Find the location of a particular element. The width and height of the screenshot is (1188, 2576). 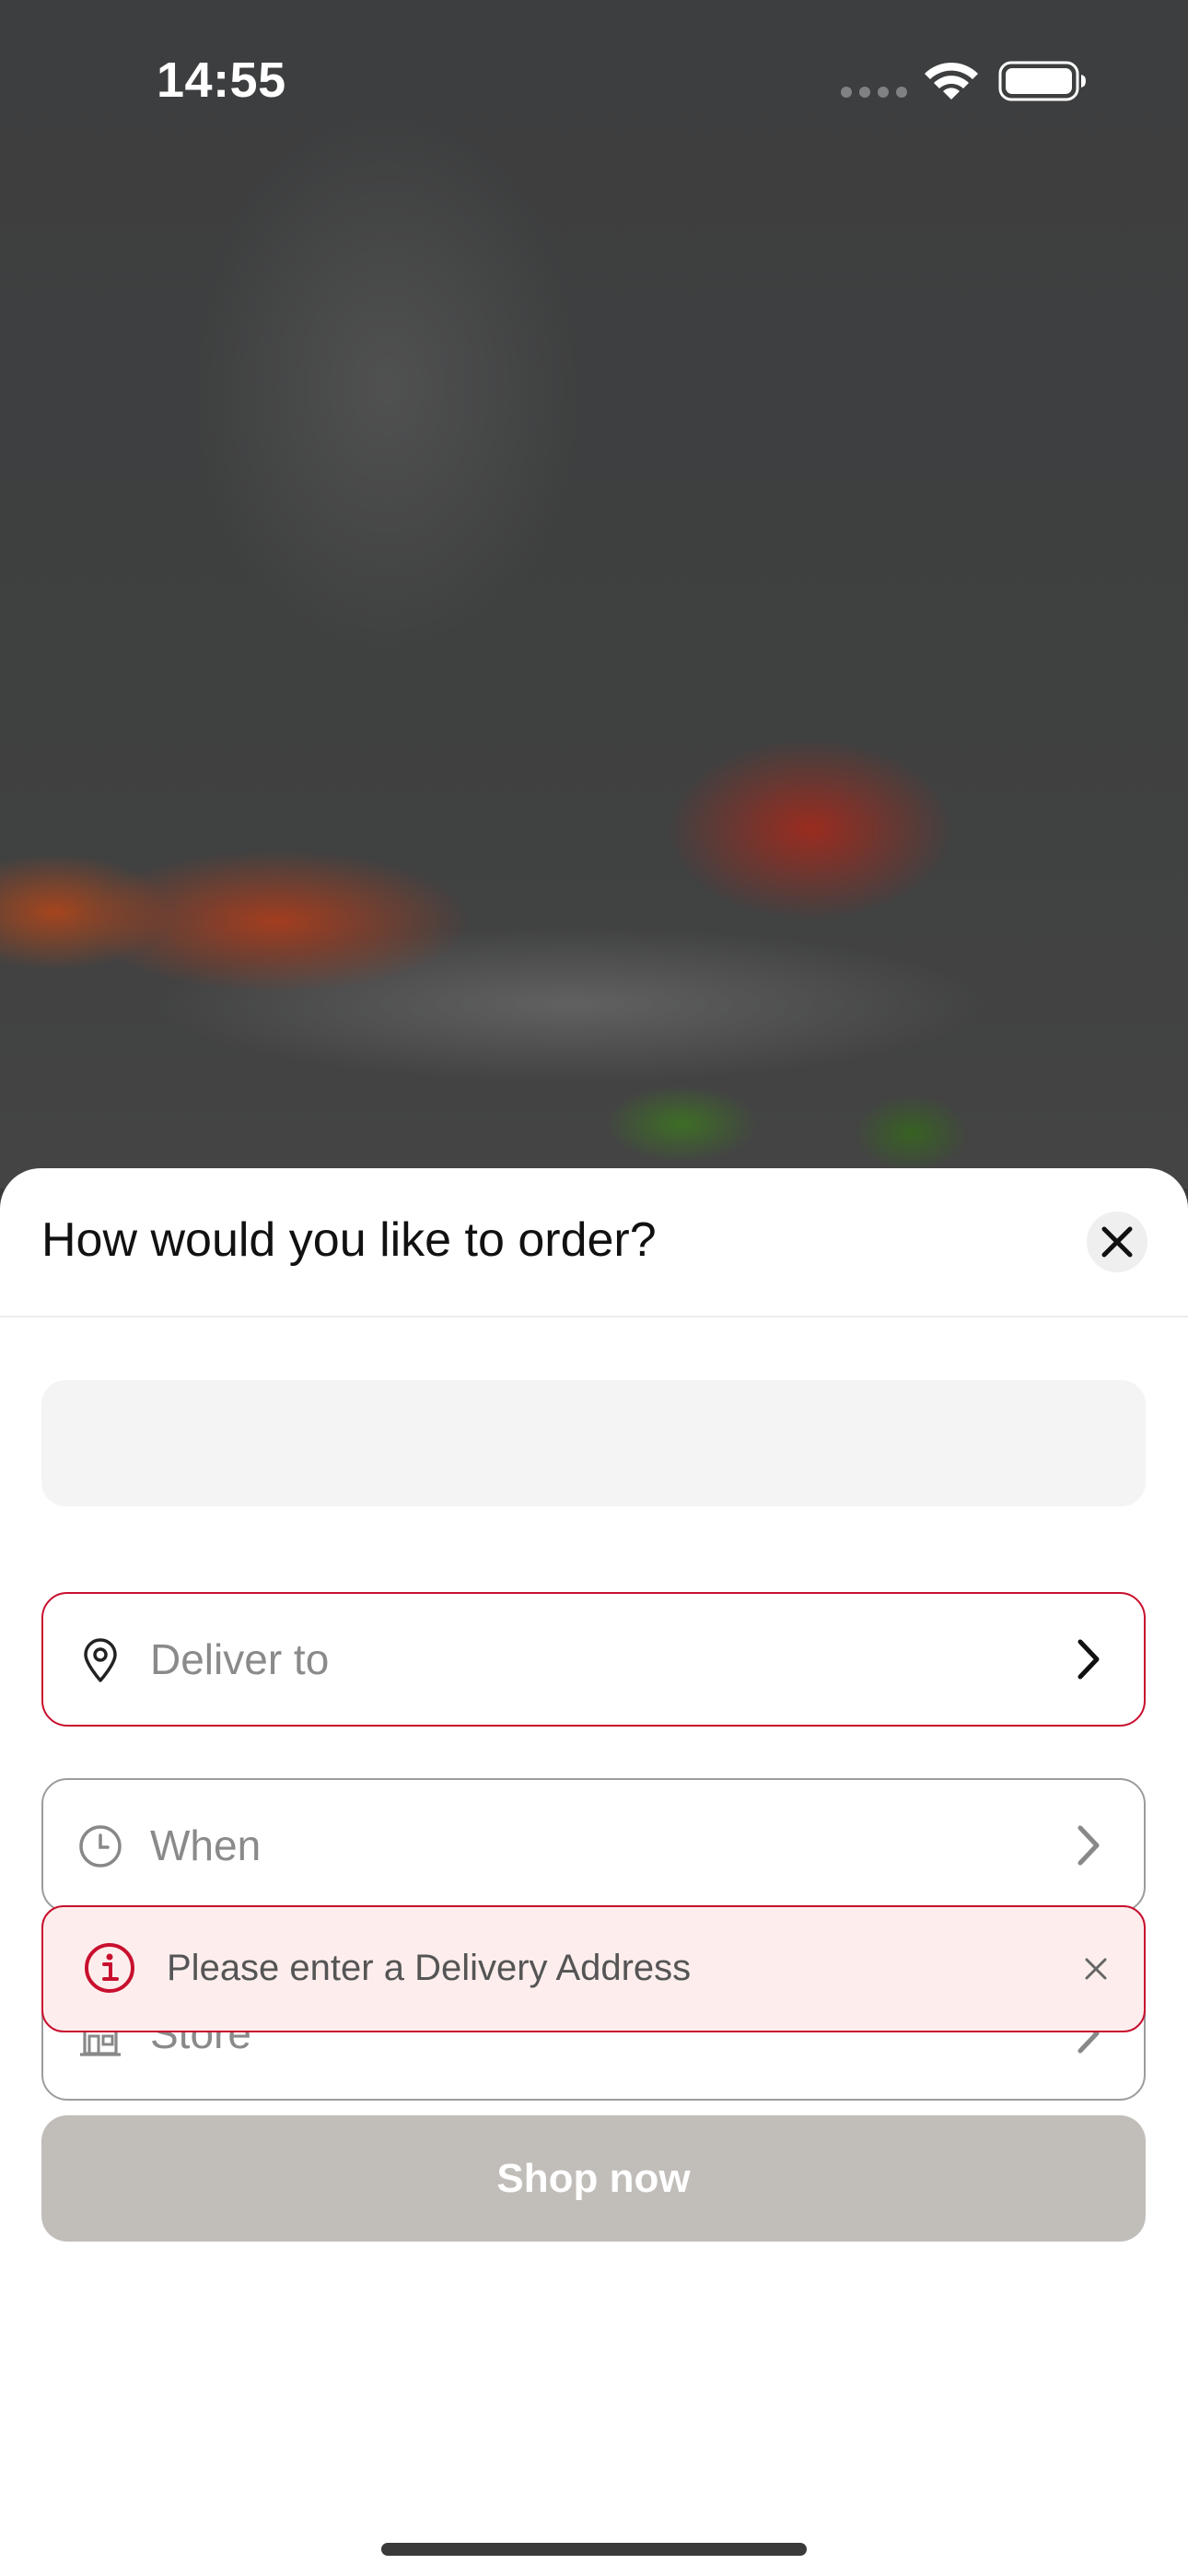

info-icon is located at coordinates (109, 1968).